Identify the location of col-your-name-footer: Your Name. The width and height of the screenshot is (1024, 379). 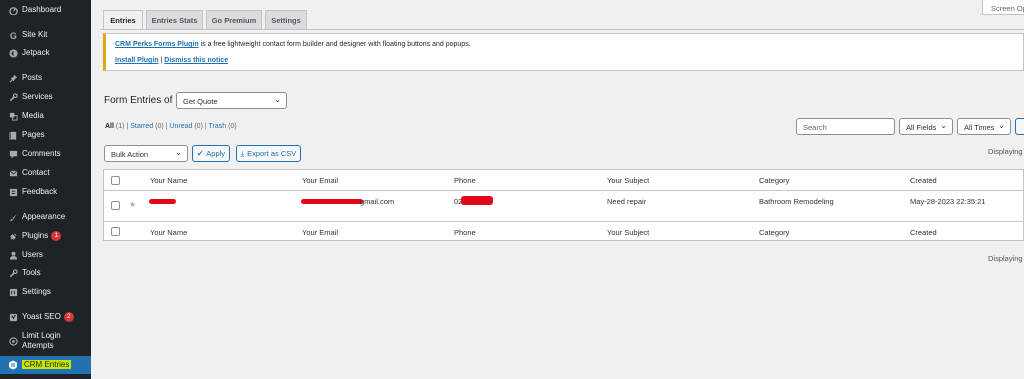
(168, 232).